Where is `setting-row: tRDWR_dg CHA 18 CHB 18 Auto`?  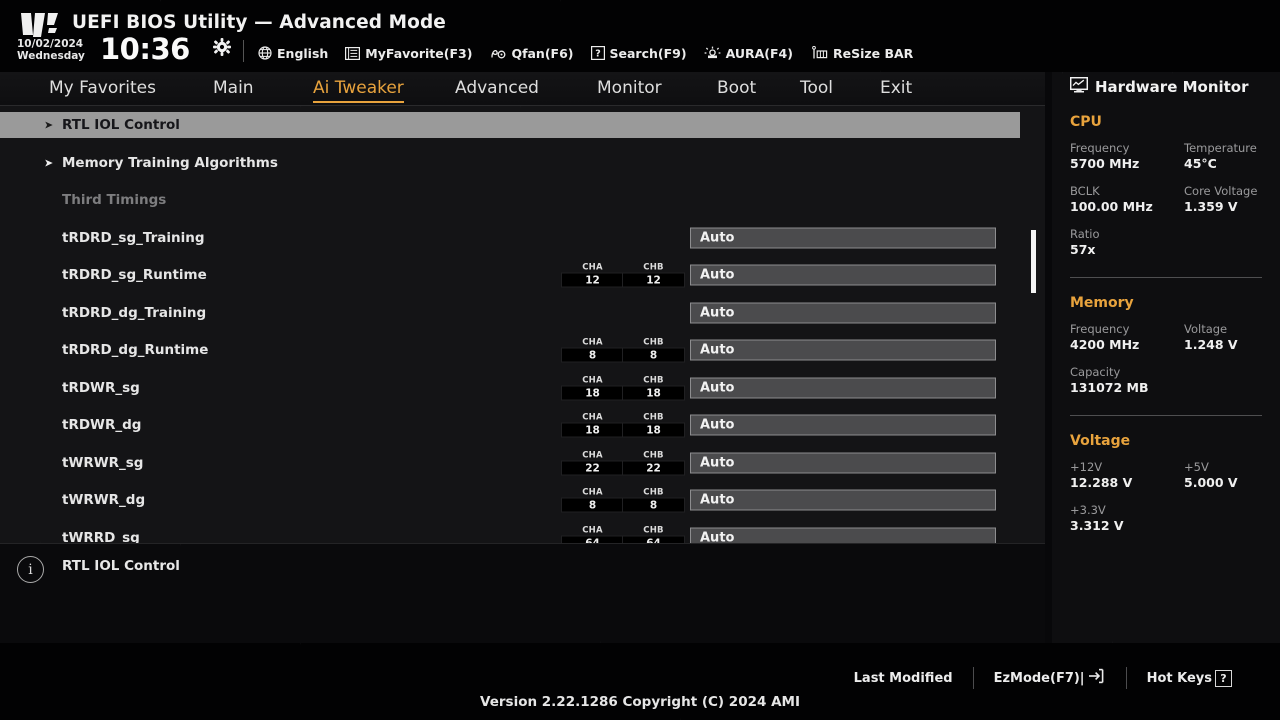
setting-row: tRDWR_dg CHA 18 CHB 18 Auto is located at coordinates (510, 425).